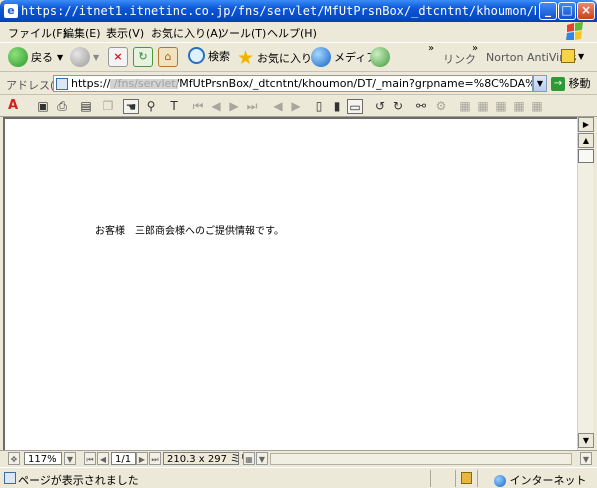  I want to click on page-layout-icon: ▦, so click(501, 106).